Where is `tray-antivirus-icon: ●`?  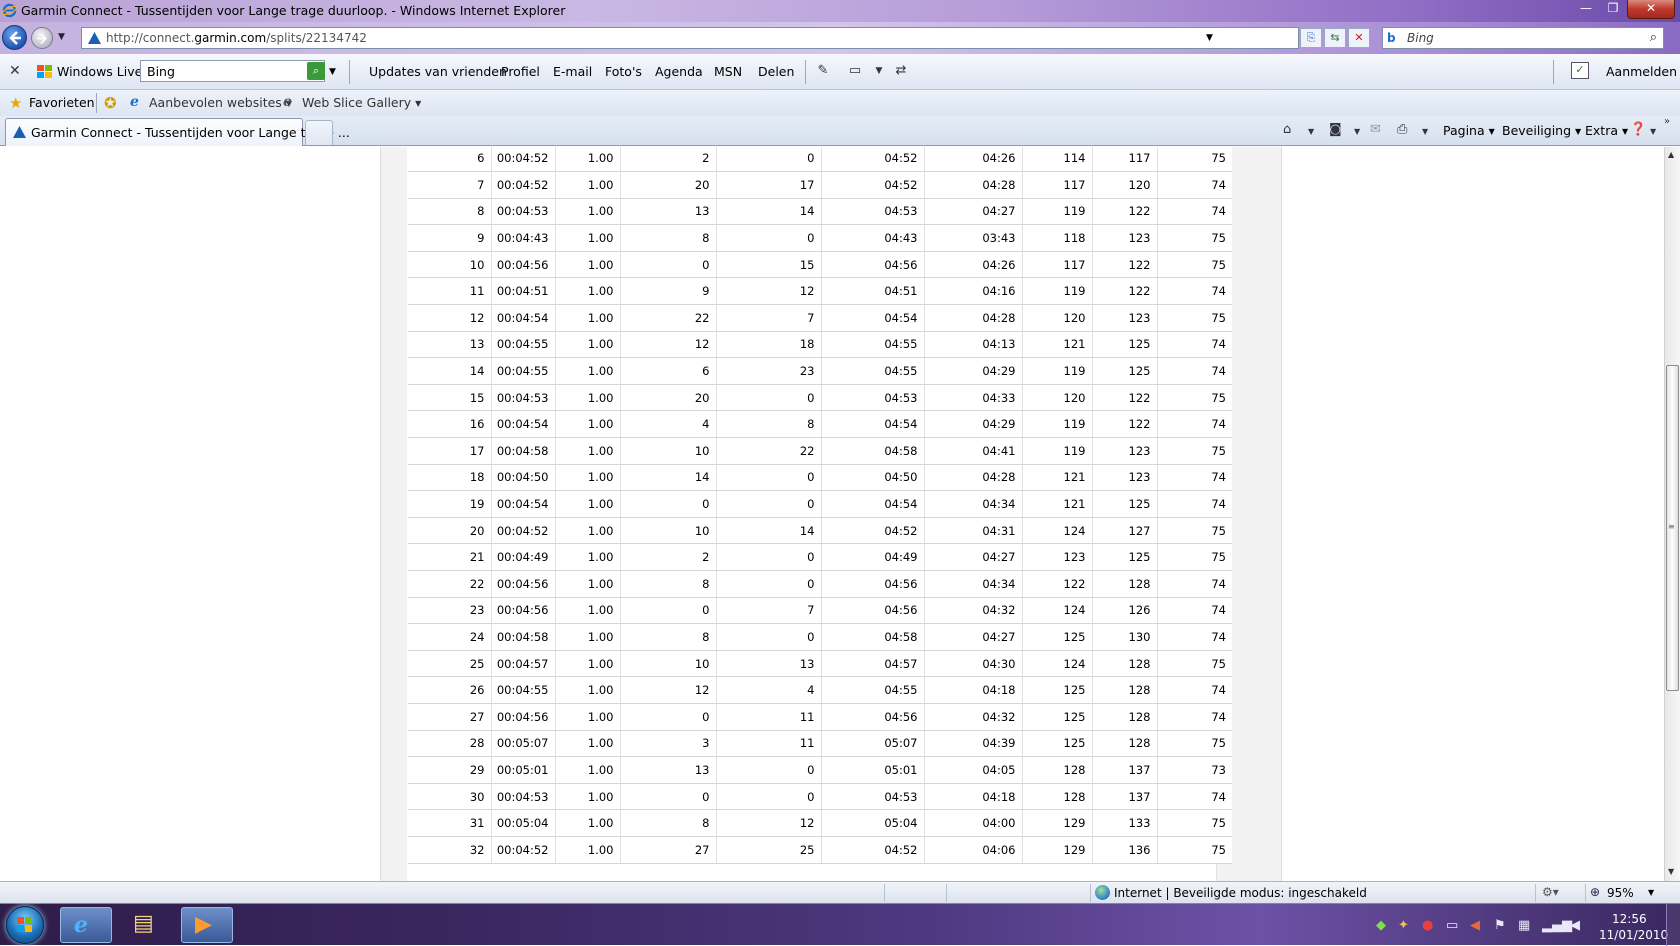
tray-antivirus-icon: ● is located at coordinates (1427, 925).